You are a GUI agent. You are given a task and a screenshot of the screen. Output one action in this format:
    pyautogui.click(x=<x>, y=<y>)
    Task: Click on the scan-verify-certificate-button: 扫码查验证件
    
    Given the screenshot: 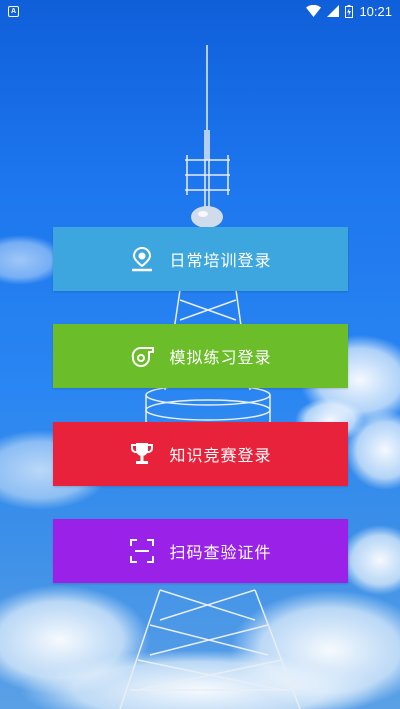 What is the action you would take?
    pyautogui.click(x=200, y=551)
    